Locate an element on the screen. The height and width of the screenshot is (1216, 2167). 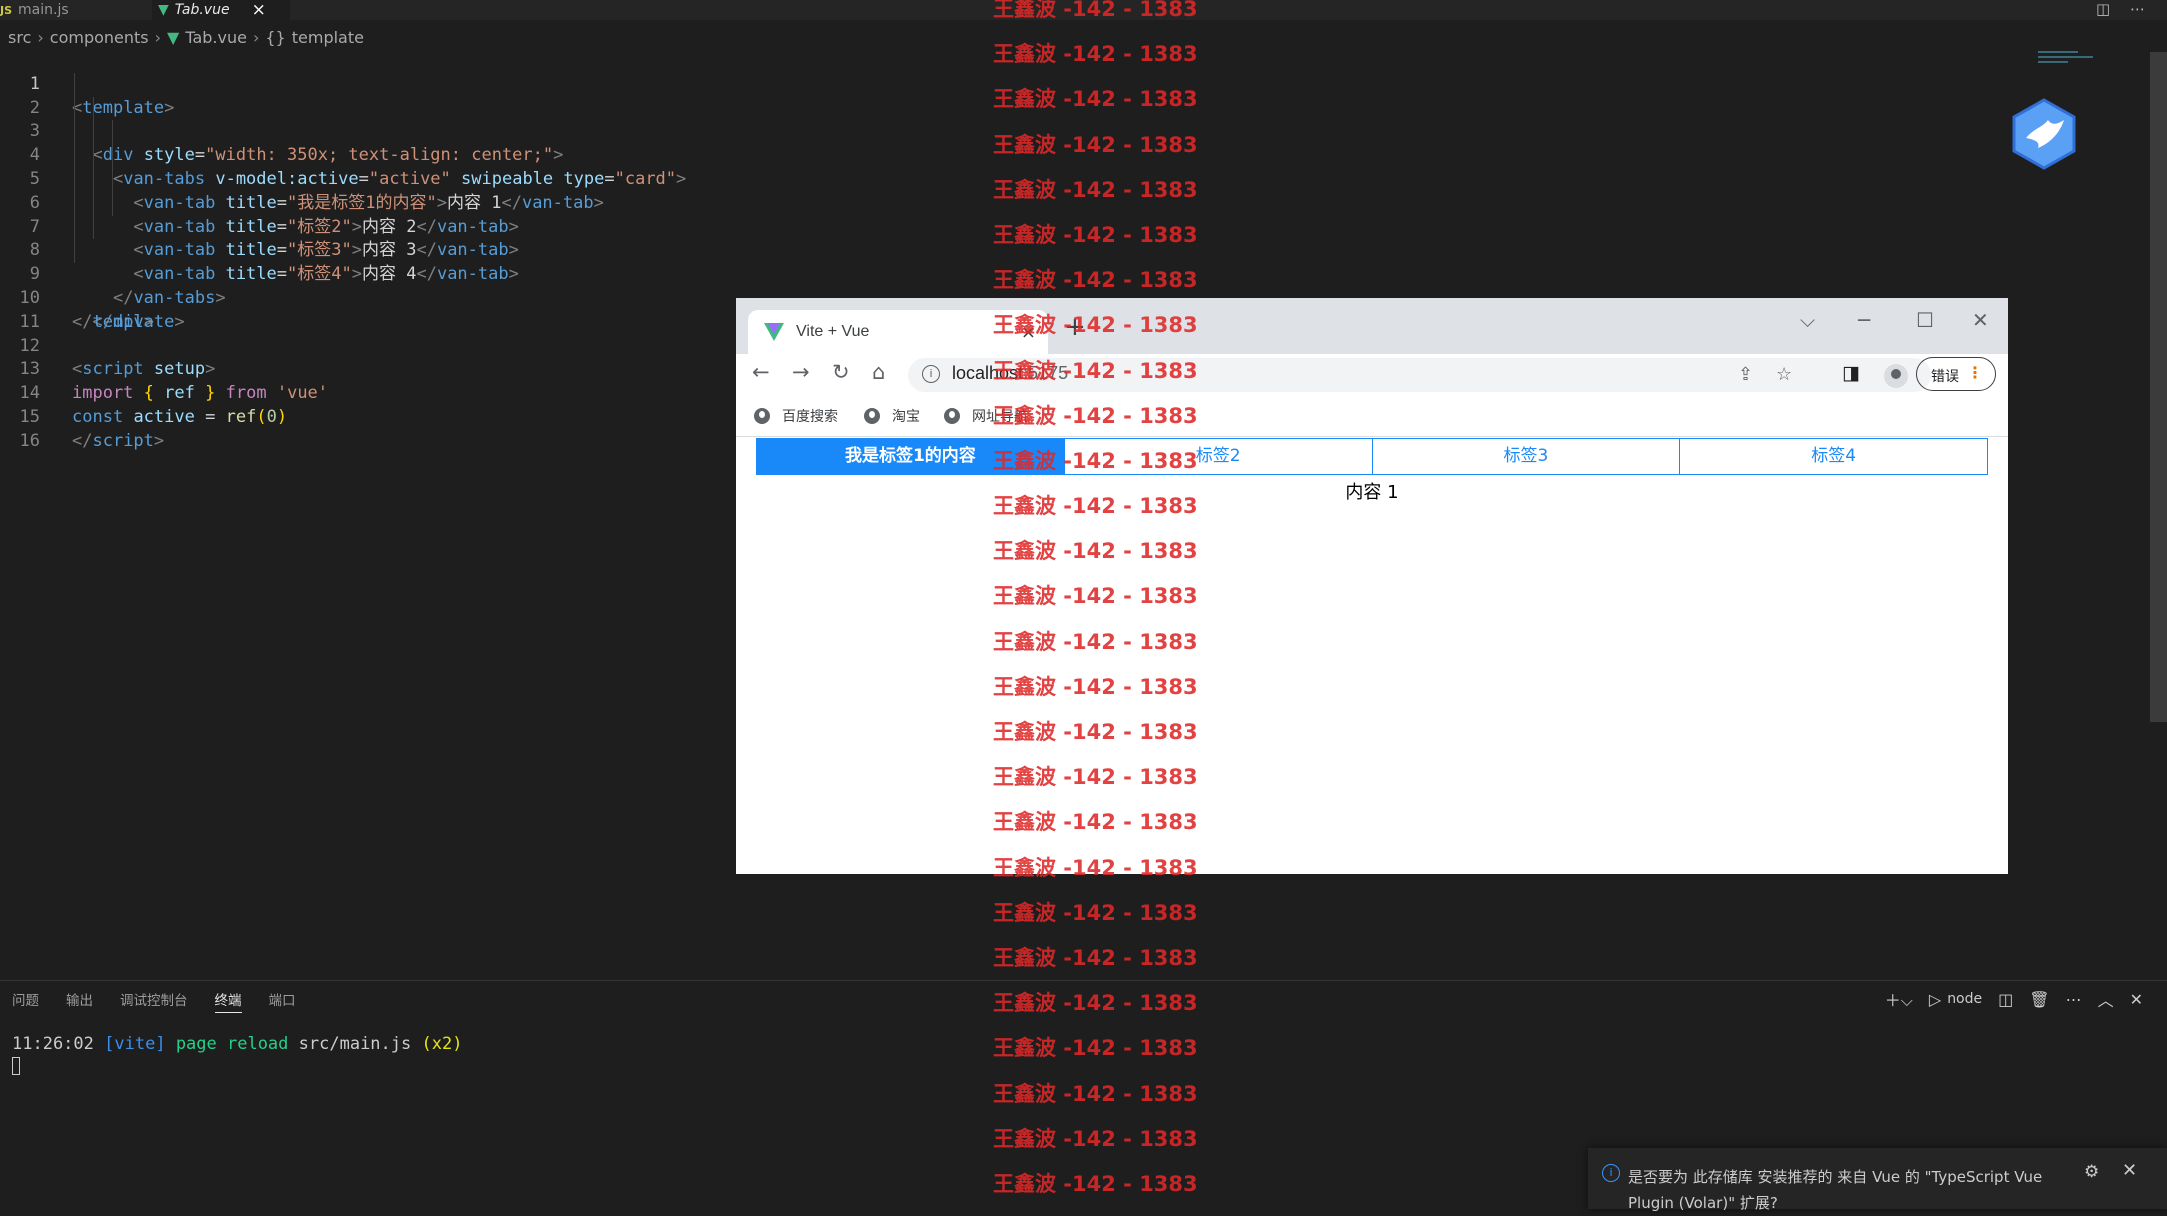
breadcrumb-src: src is located at coordinates (19, 37).